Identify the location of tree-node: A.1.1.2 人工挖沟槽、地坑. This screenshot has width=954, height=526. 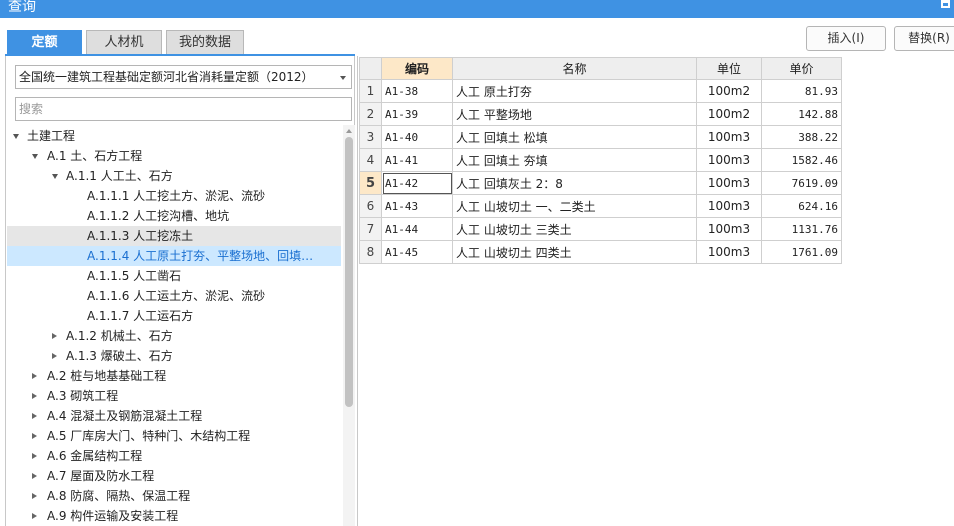
(174, 216).